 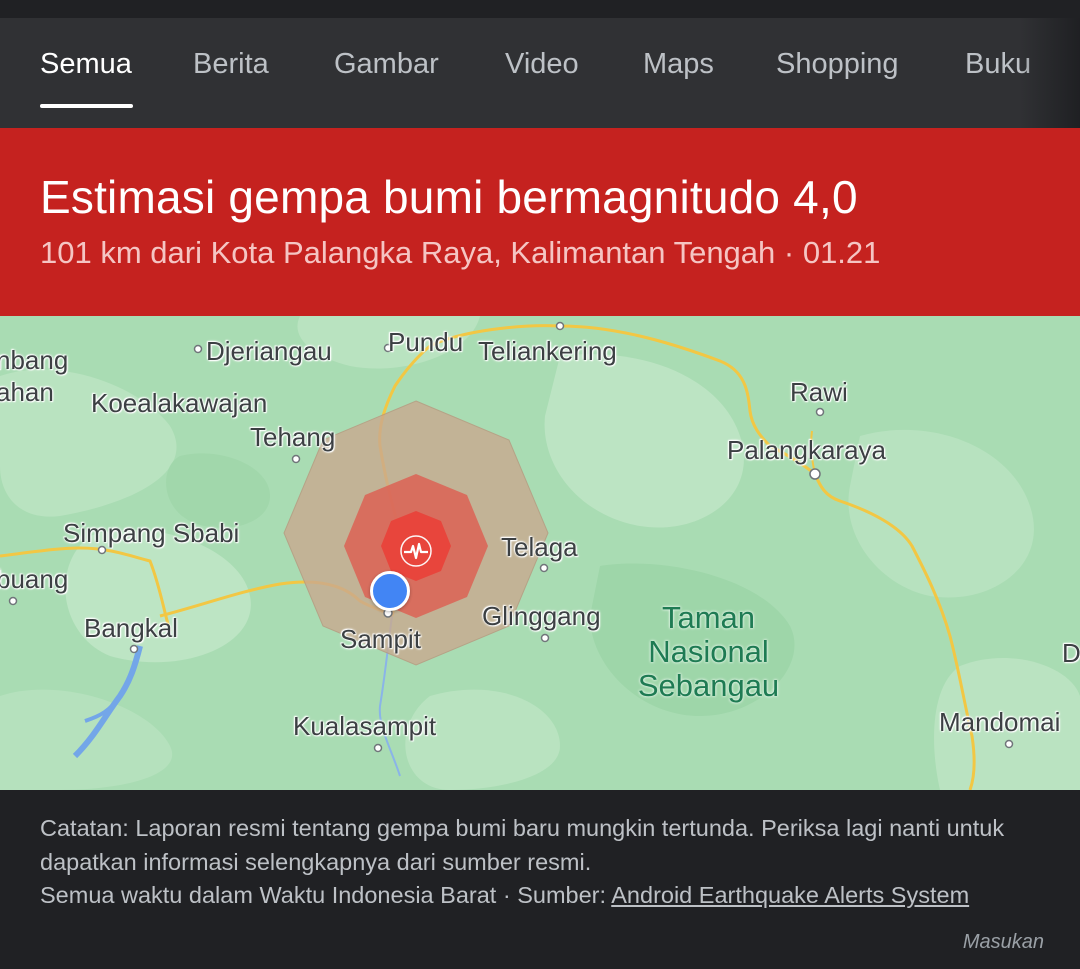 What do you see at coordinates (293, 437) in the screenshot?
I see `place-label-tehang: Tehang` at bounding box center [293, 437].